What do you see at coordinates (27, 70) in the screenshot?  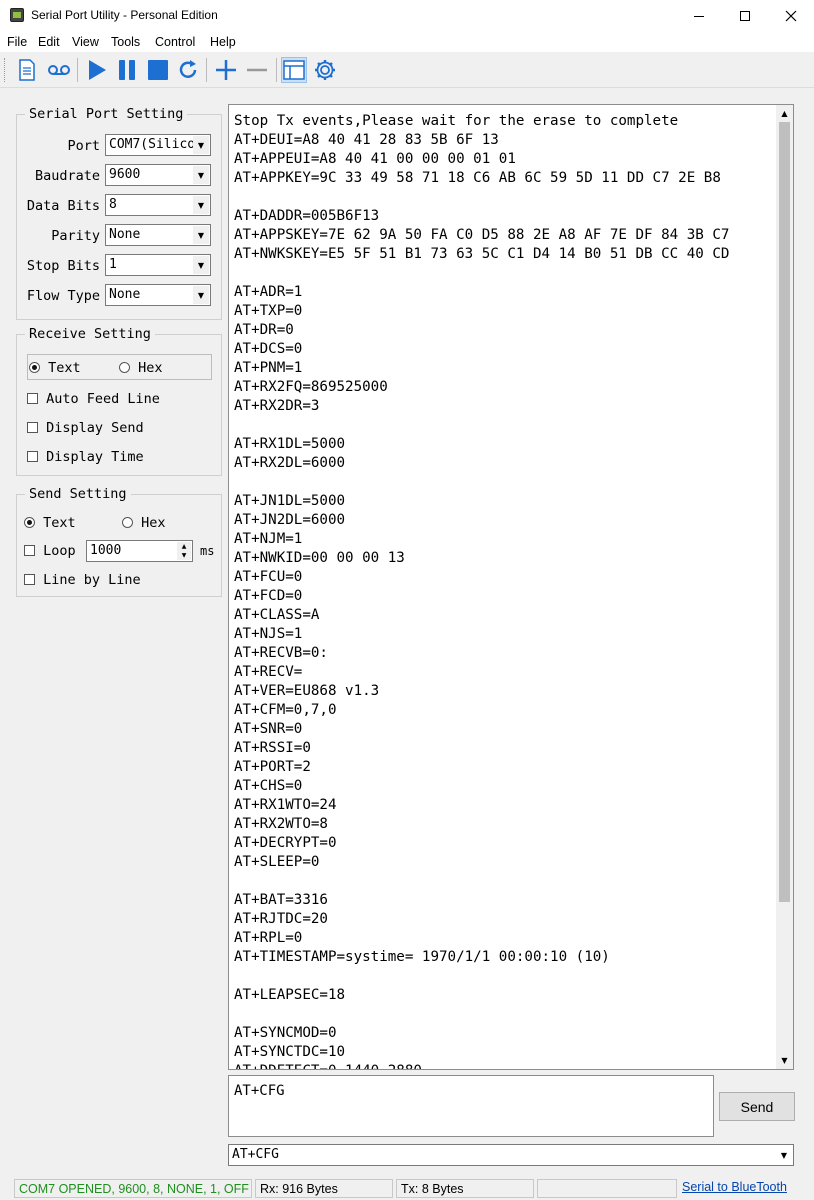 I see `new-file-button` at bounding box center [27, 70].